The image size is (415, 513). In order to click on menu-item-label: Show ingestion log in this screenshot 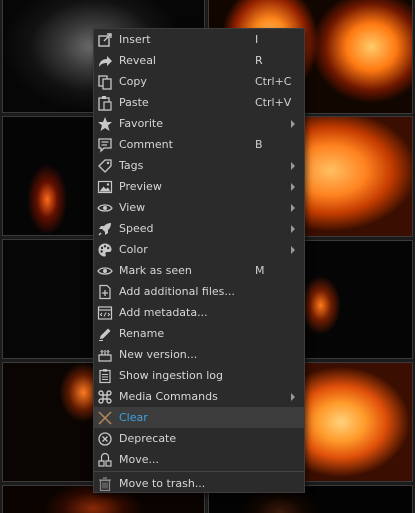, I will do `click(171, 375)`.